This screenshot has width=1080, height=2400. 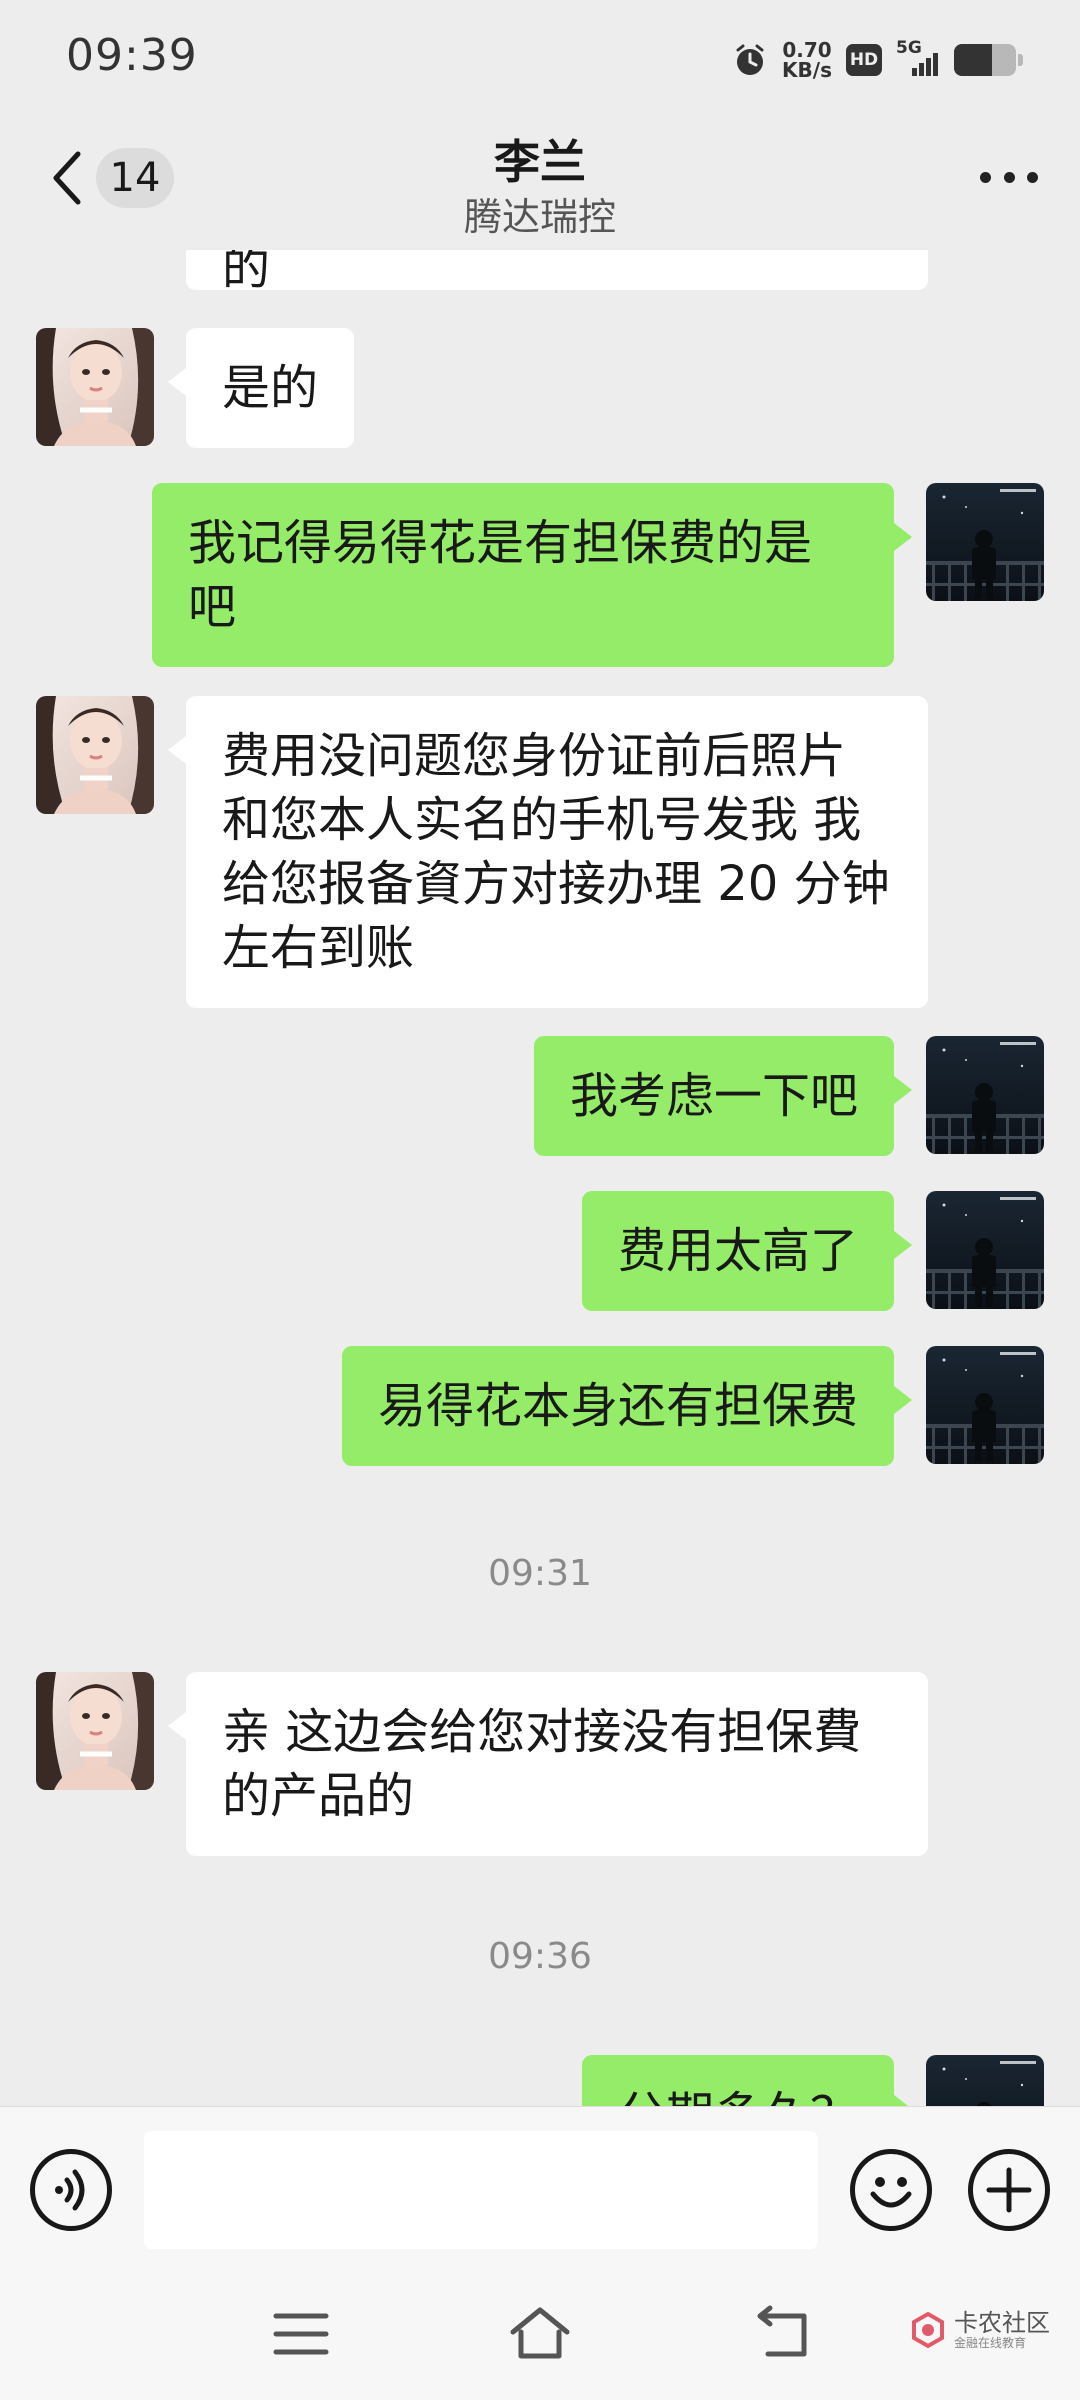 I want to click on more-dots-icon, so click(x=1009, y=177).